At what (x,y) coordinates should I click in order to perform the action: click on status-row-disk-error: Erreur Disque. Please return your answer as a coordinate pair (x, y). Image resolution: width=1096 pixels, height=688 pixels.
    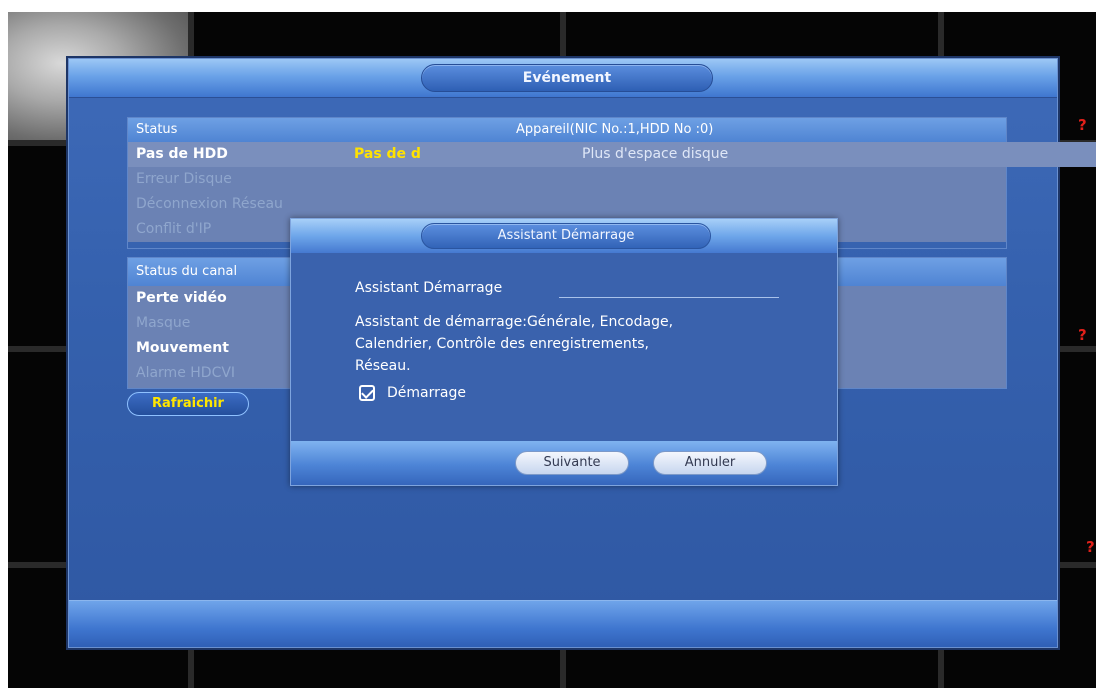
    Looking at the image, I should click on (567, 179).